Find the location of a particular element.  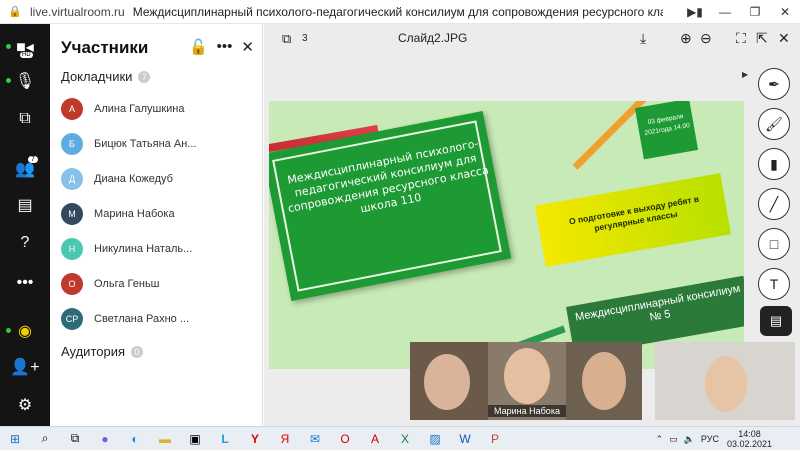

mic-button: 🎙 is located at coordinates (25, 81).